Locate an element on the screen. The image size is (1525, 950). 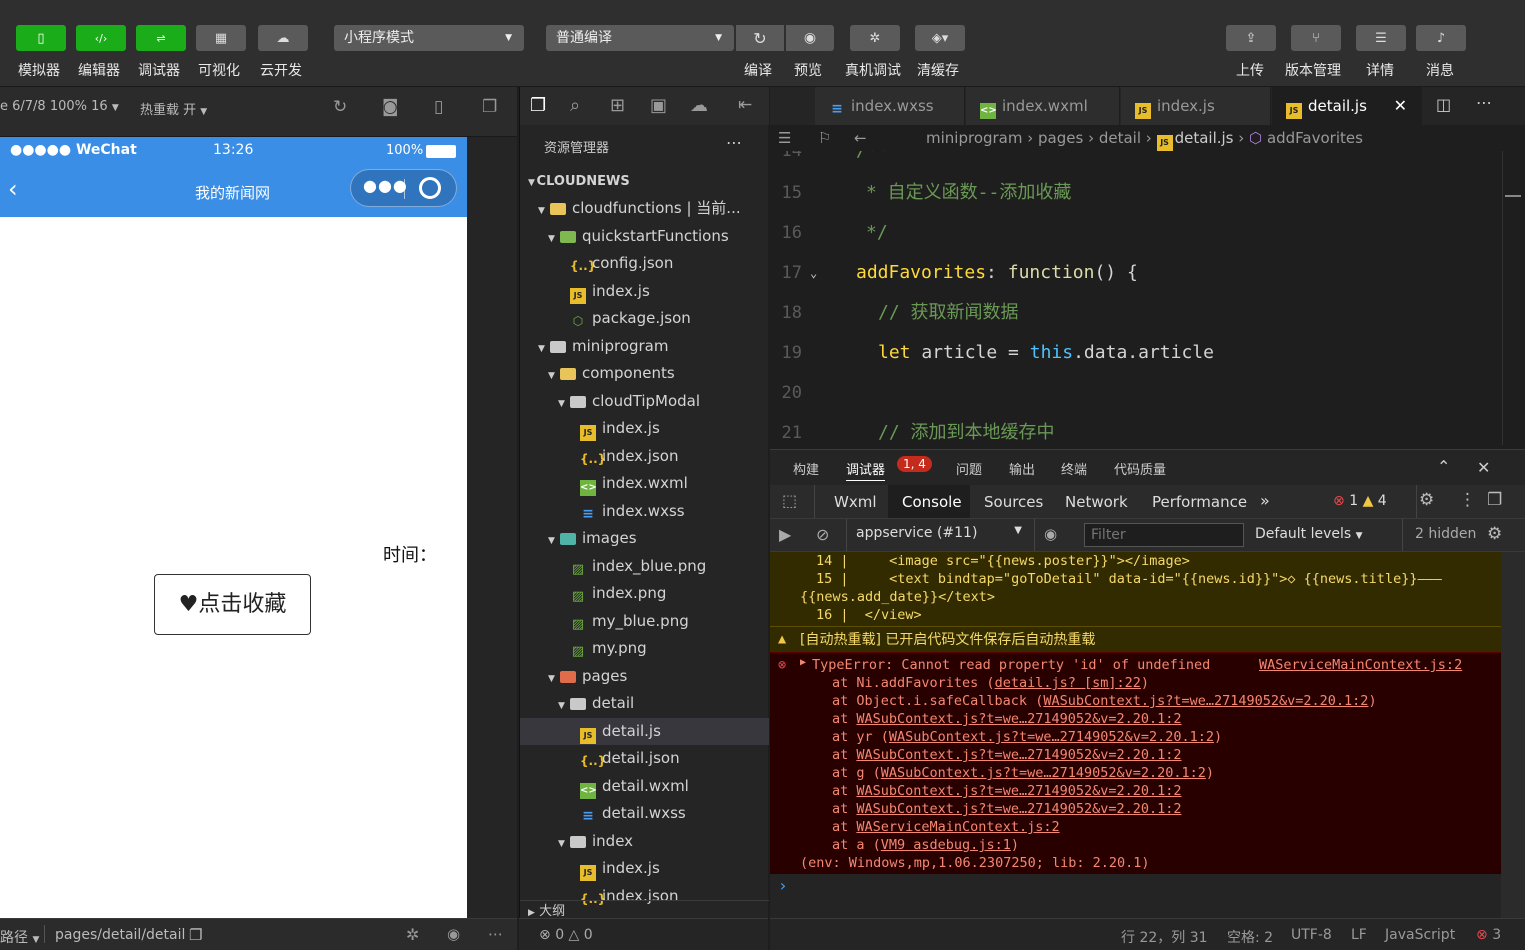
tree-file: {..}index.json is located at coordinates (644, 456).